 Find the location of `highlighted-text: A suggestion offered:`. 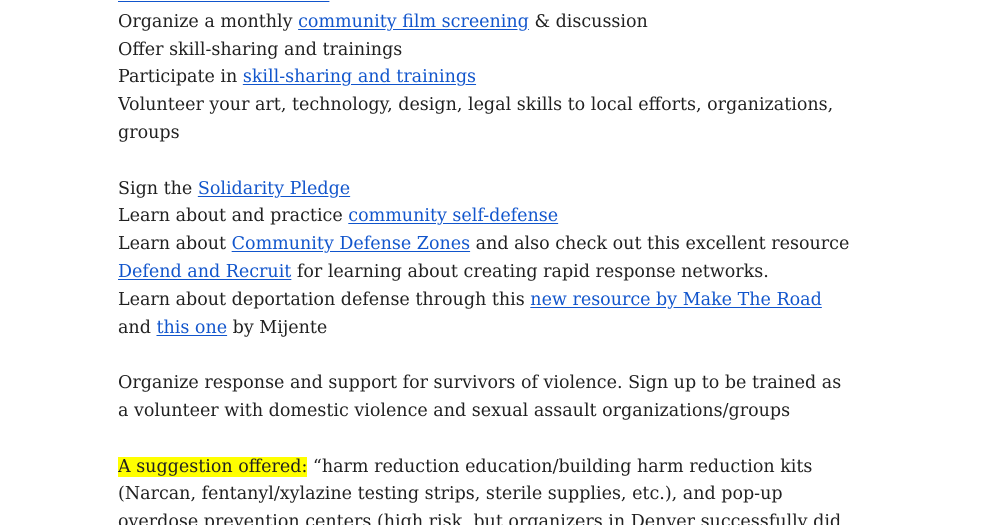

highlighted-text: A suggestion offered: is located at coordinates (213, 466).